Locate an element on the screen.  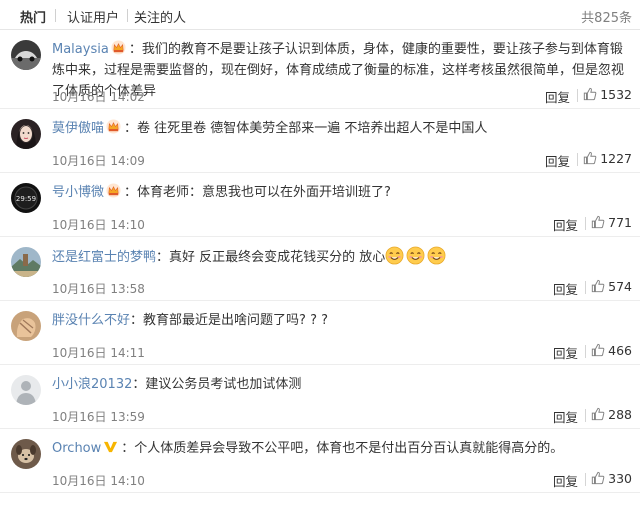
like-count: 1532 is located at coordinates (616, 94).